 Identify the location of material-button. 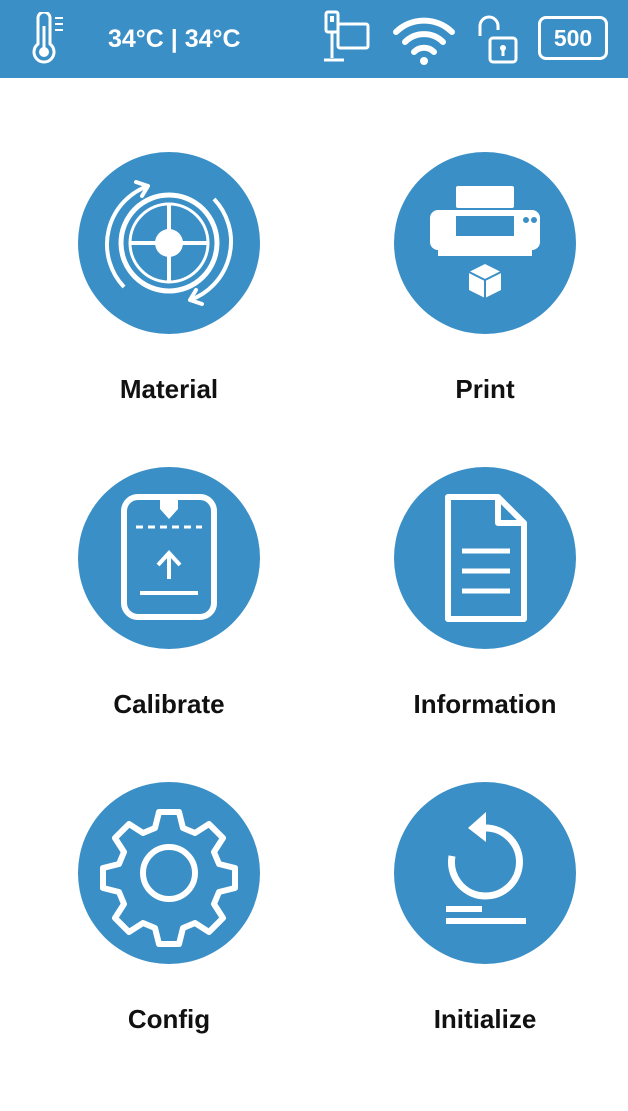
(169, 243).